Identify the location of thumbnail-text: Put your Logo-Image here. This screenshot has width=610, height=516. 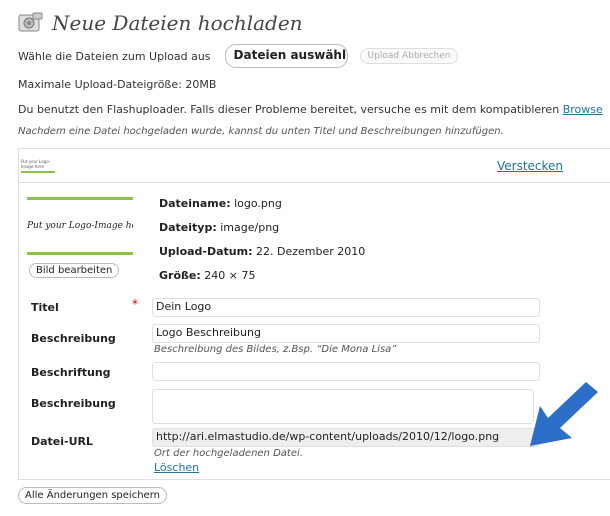
(80, 226).